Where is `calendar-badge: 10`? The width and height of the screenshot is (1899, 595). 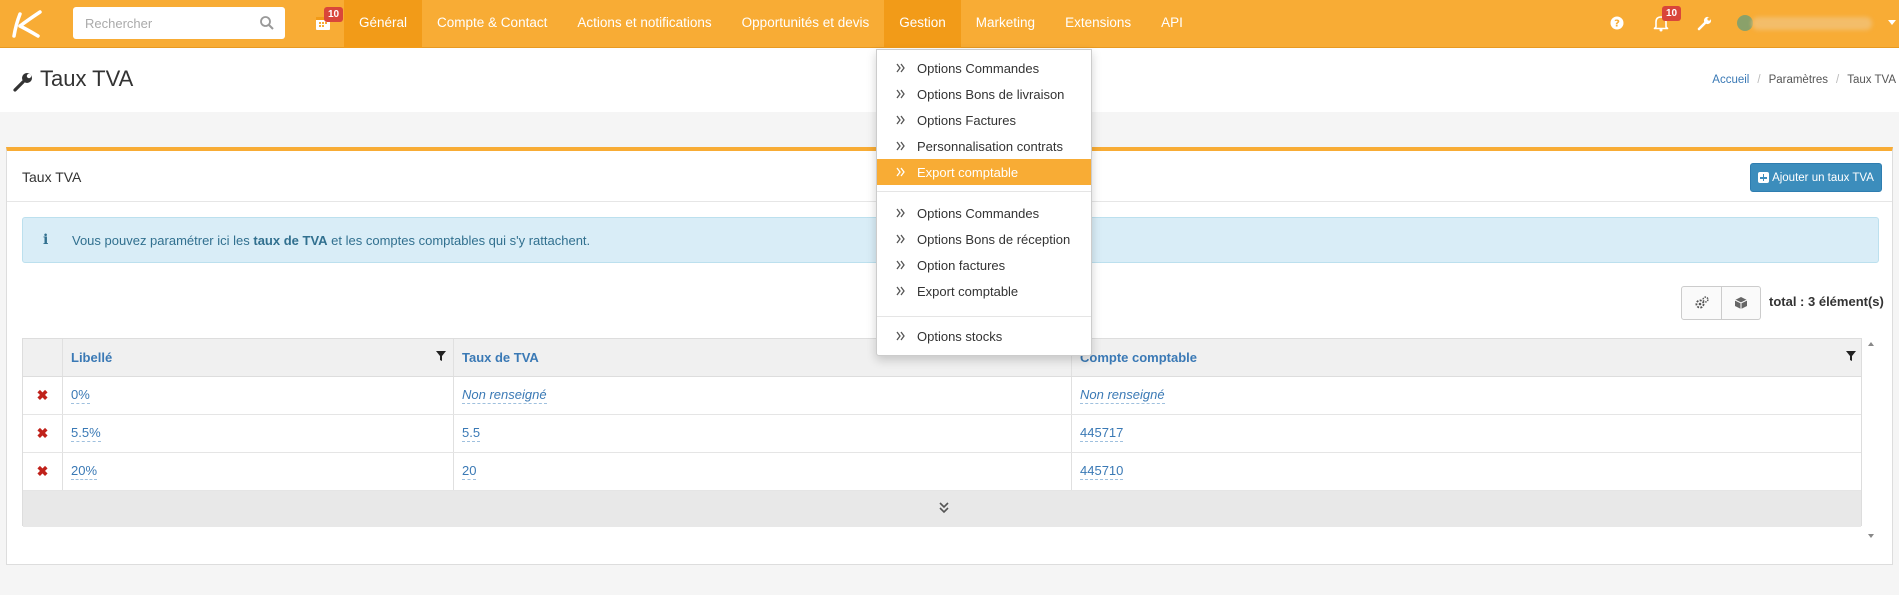
calendar-badge: 10 is located at coordinates (334, 14).